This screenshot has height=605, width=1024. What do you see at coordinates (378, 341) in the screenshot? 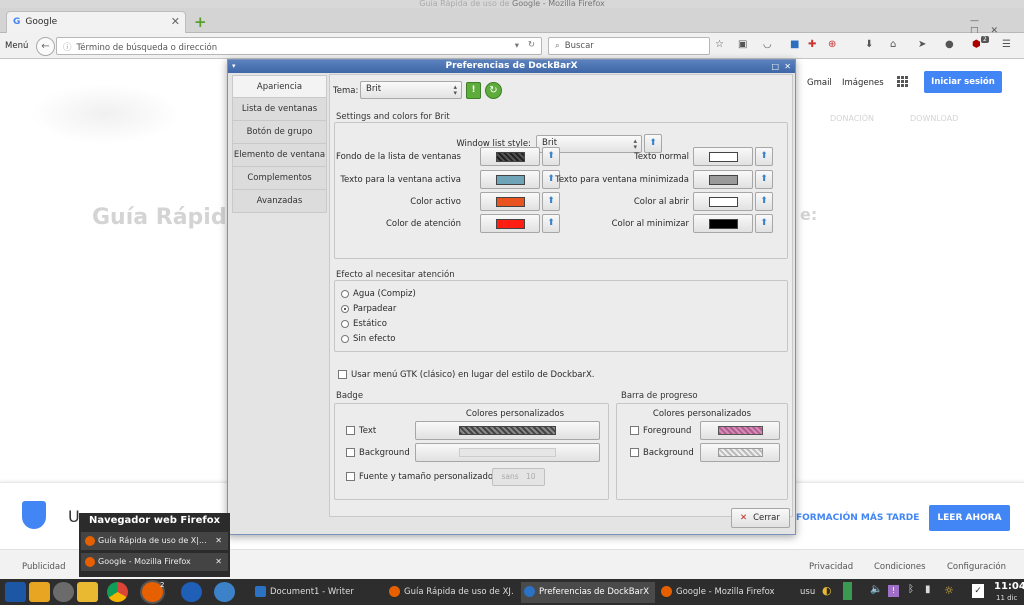
I see `radio-no-effect: Sin efecto` at bounding box center [378, 341].